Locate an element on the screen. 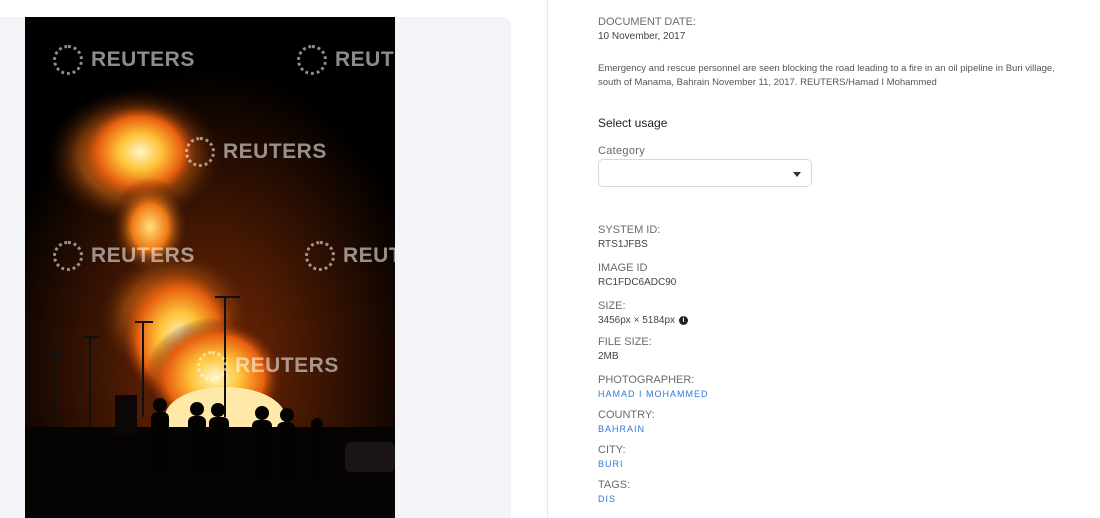 This screenshot has width=1100, height=518. category-label: Category is located at coordinates (622, 151).